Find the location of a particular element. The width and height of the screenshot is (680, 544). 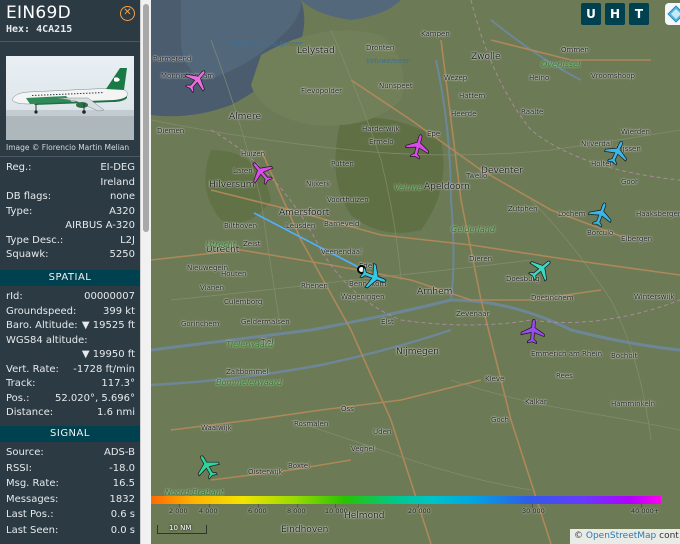

info-row-key: RSSI: is located at coordinates (19, 468).